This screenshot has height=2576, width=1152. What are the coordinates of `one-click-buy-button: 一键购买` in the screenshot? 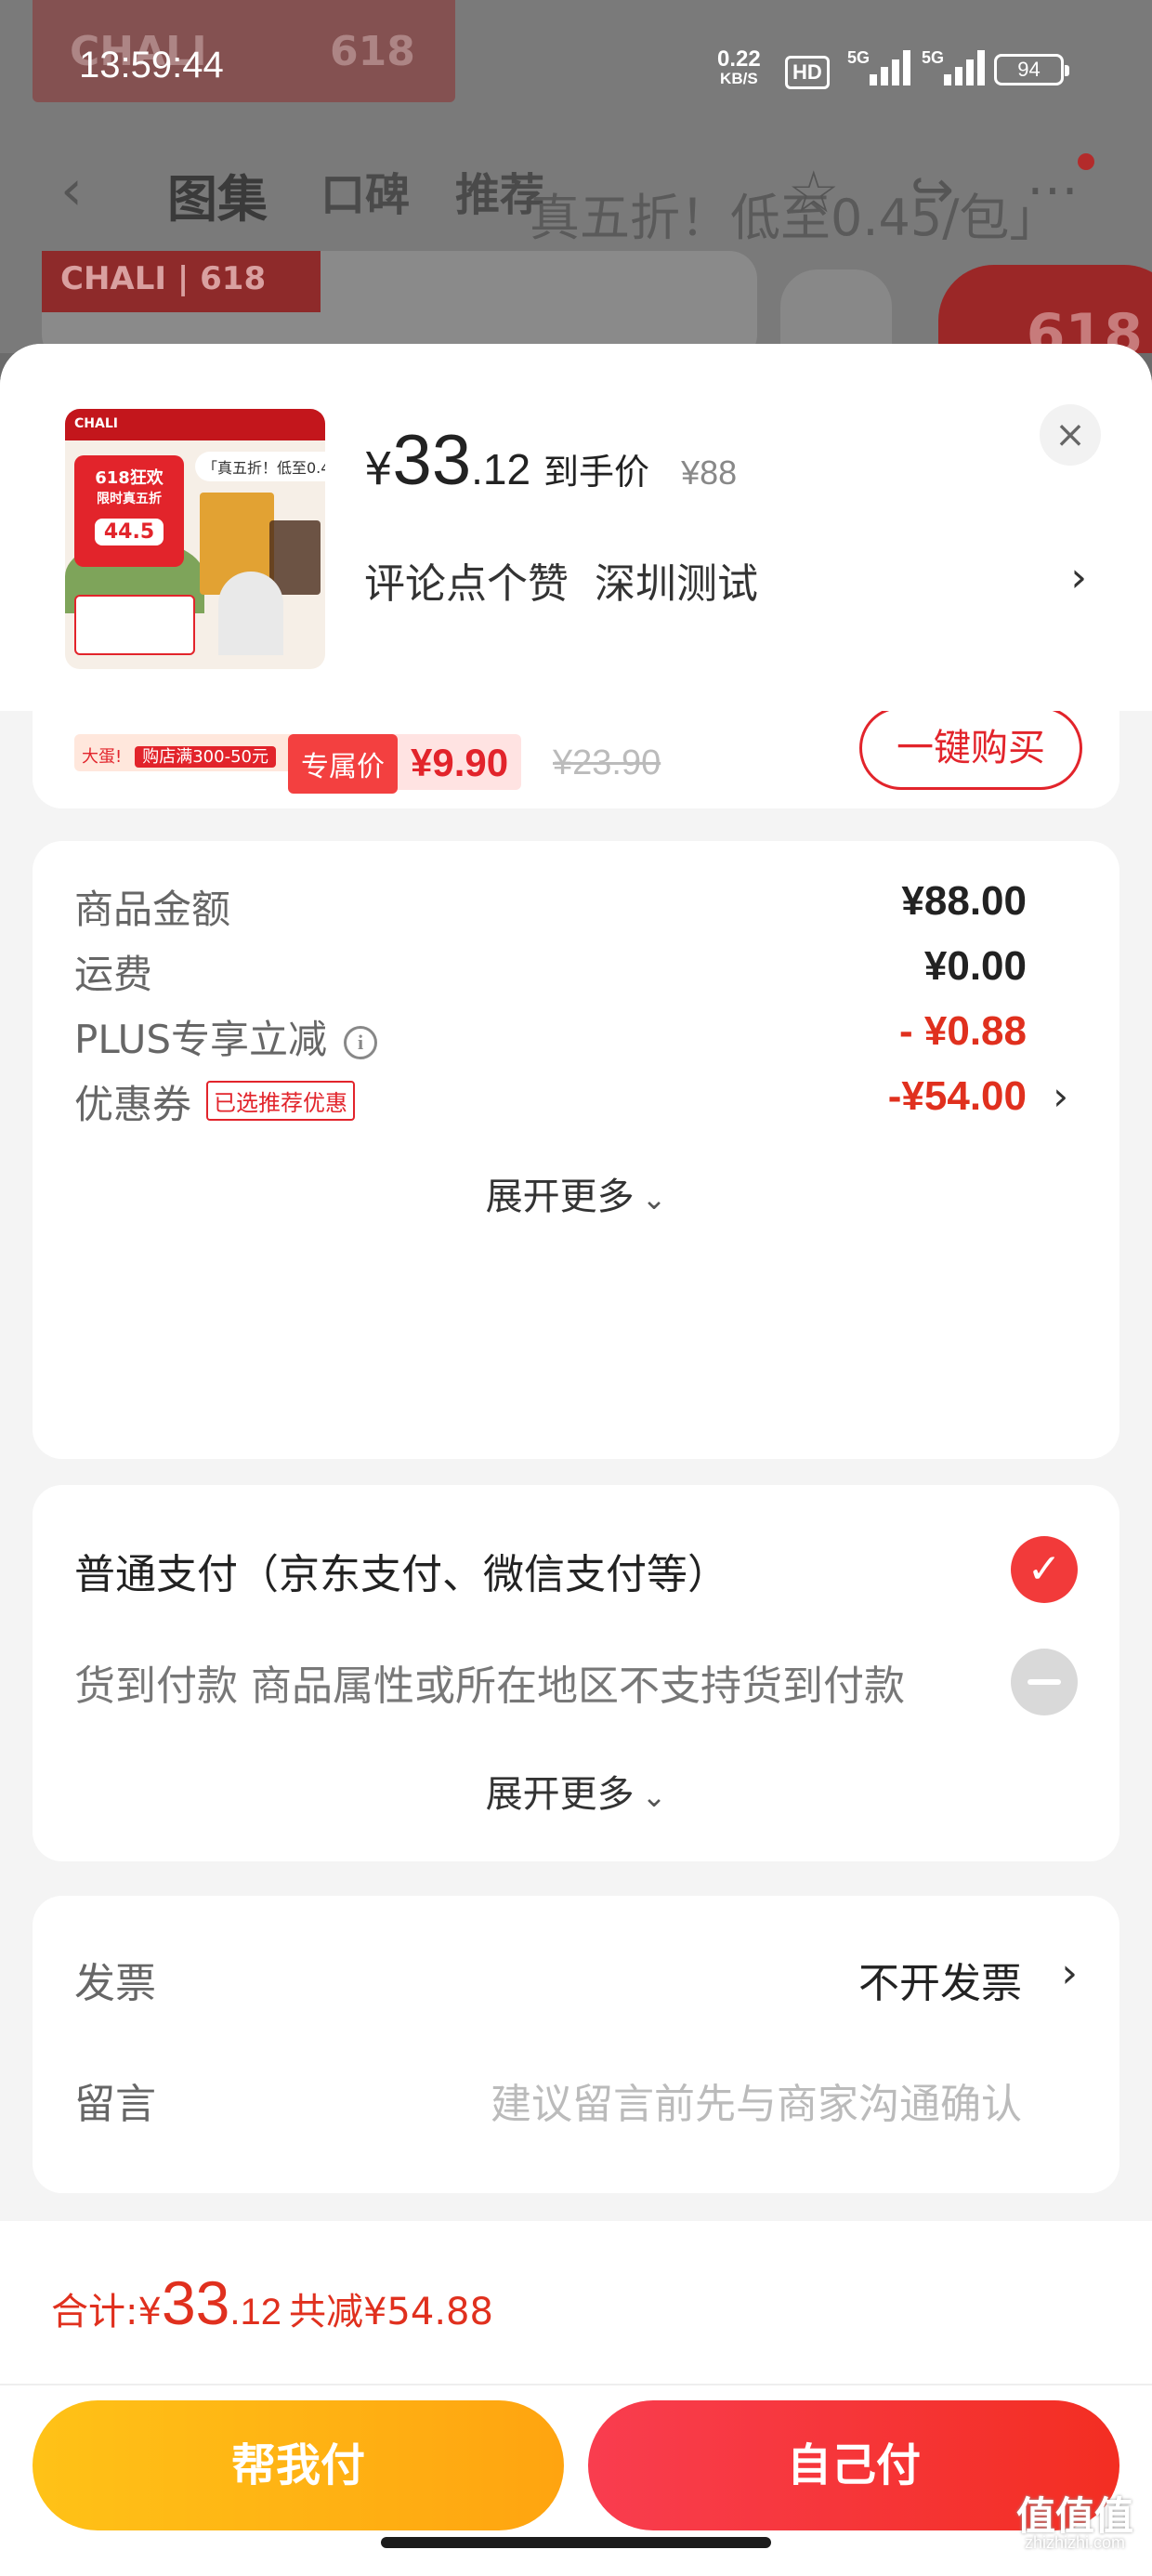 It's located at (970, 748).